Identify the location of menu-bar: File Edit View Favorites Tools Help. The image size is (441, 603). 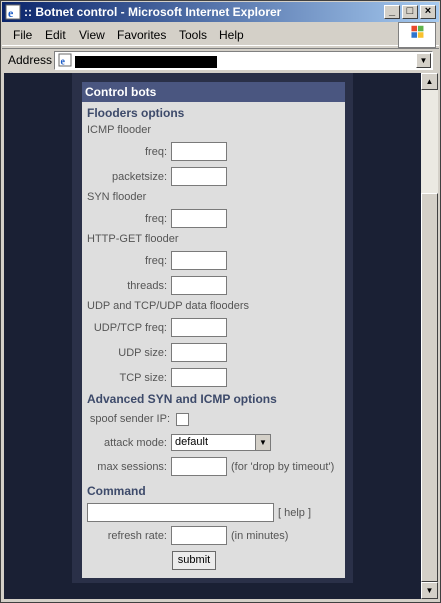
(220, 35).